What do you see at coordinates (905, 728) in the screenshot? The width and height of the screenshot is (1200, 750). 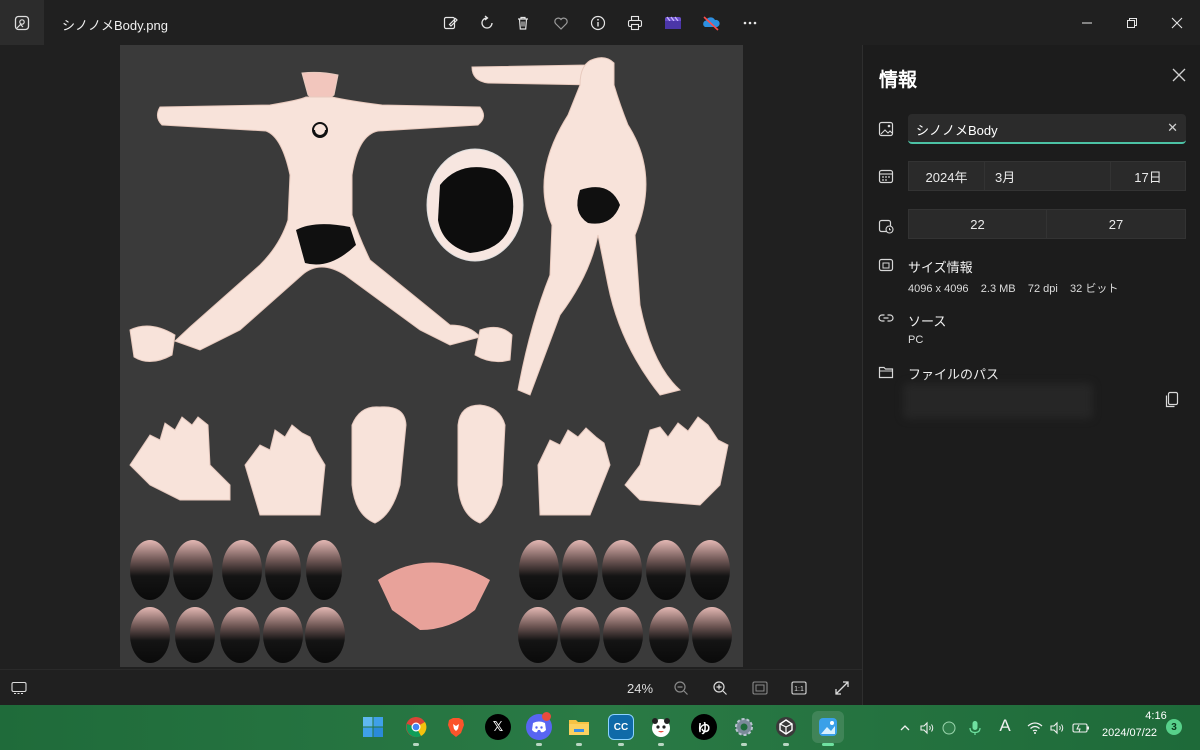 I see `chevron-up-icon` at bounding box center [905, 728].